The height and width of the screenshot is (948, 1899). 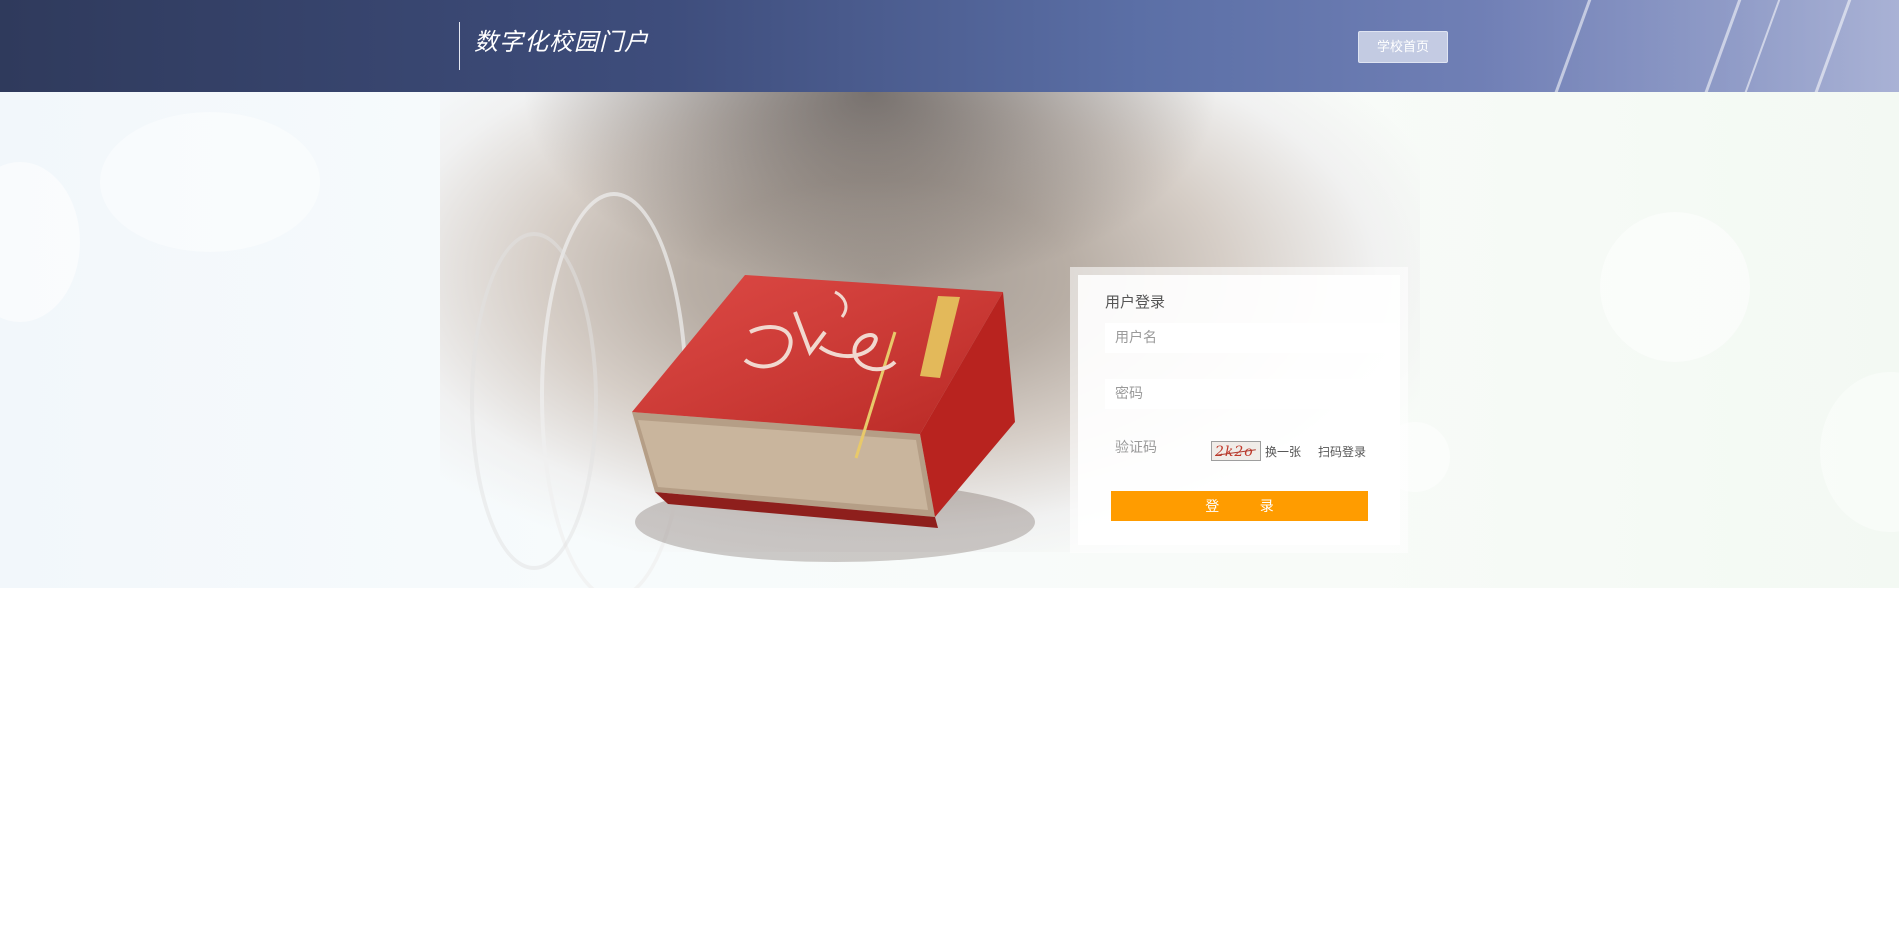 I want to click on refresh-captcha-link: 换一张, so click(x=1283, y=451).